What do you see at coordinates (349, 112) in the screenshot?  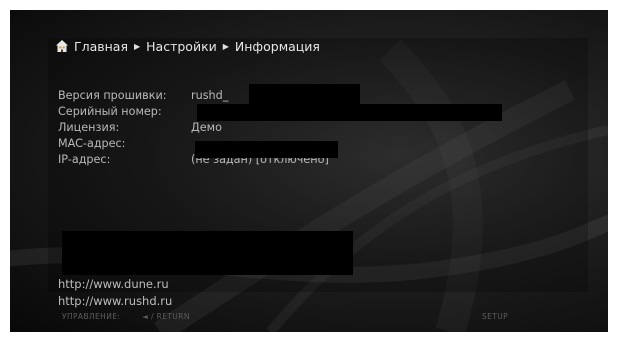 I see `redacted-serial` at bounding box center [349, 112].